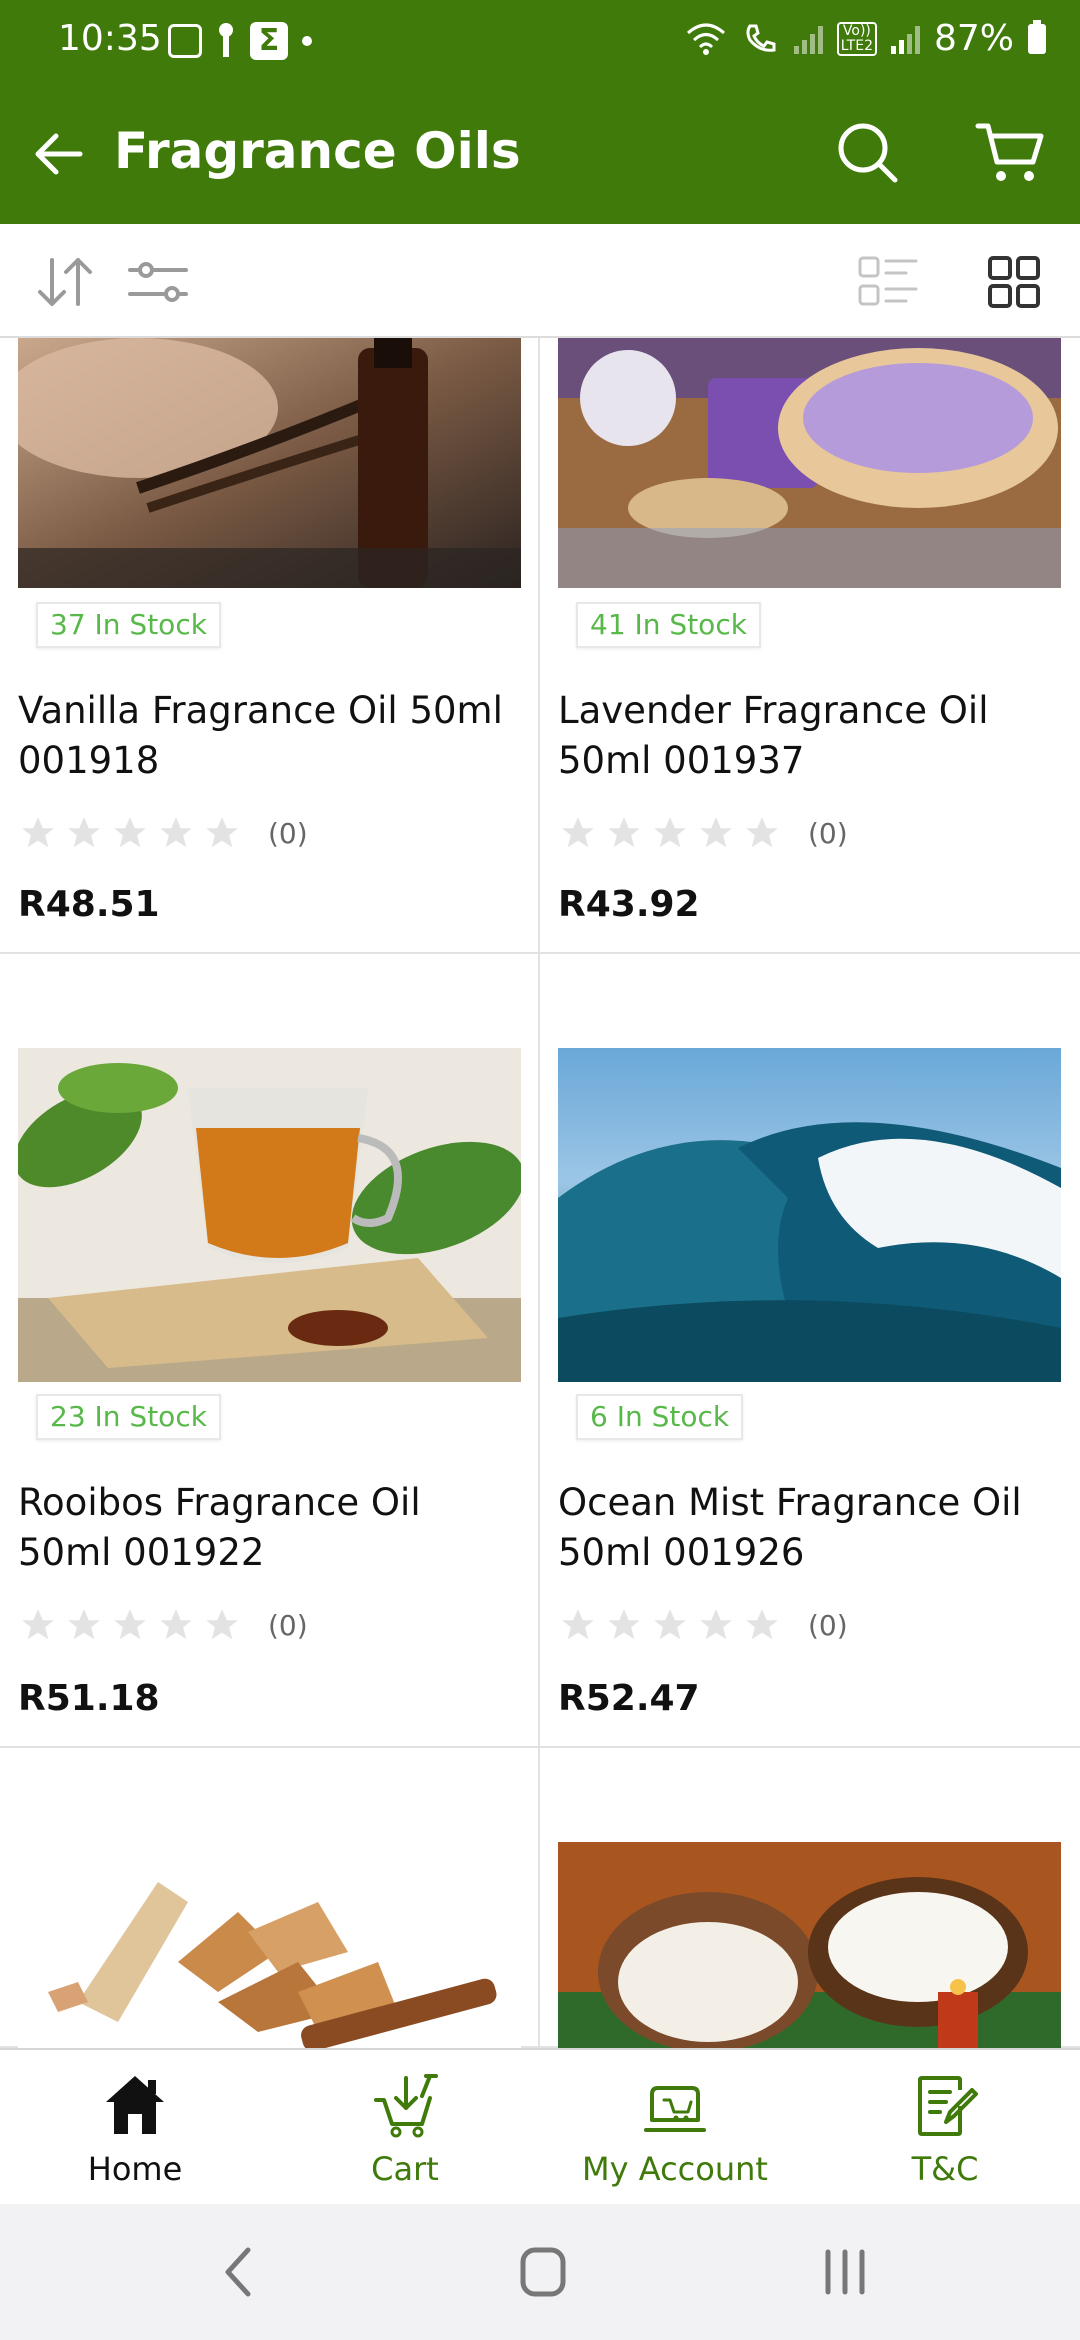 The image size is (1080, 2340). Describe the element at coordinates (629, 1698) in the screenshot. I see `product-price: R52.47` at that location.